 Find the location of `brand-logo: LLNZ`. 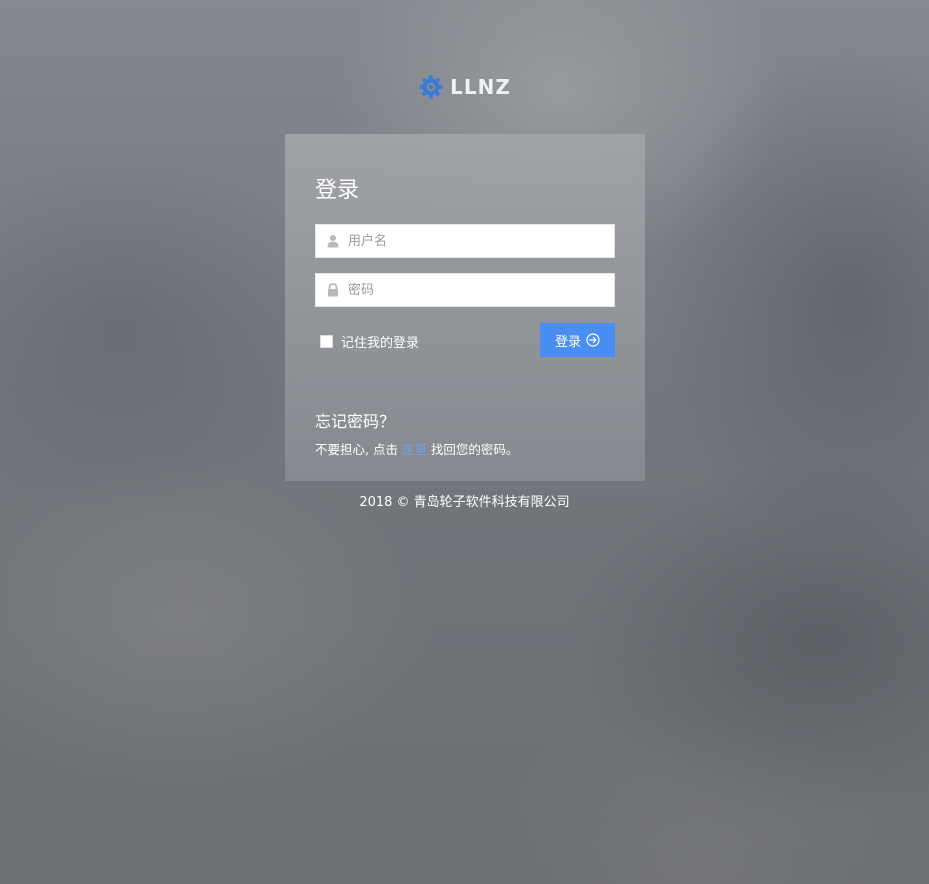

brand-logo: LLNZ is located at coordinates (464, 87).